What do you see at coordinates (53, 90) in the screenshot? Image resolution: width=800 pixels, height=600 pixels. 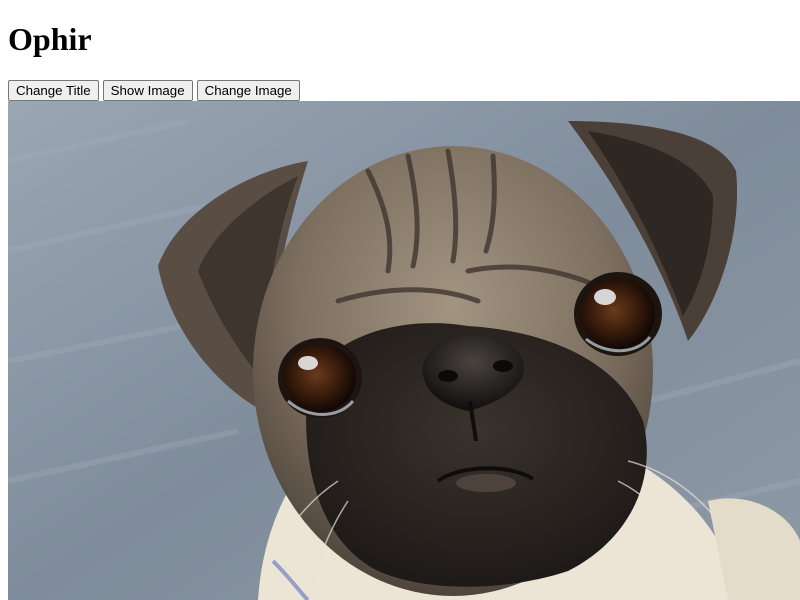 I see `change-title-button: Change Title` at bounding box center [53, 90].